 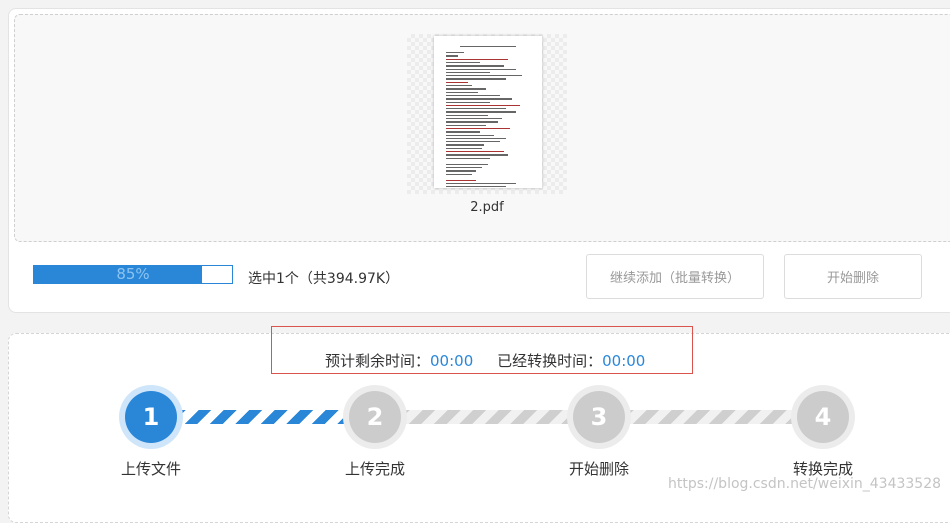 I want to click on watermark: https://blog.csdn.net/weixin_43433528, so click(x=805, y=484).